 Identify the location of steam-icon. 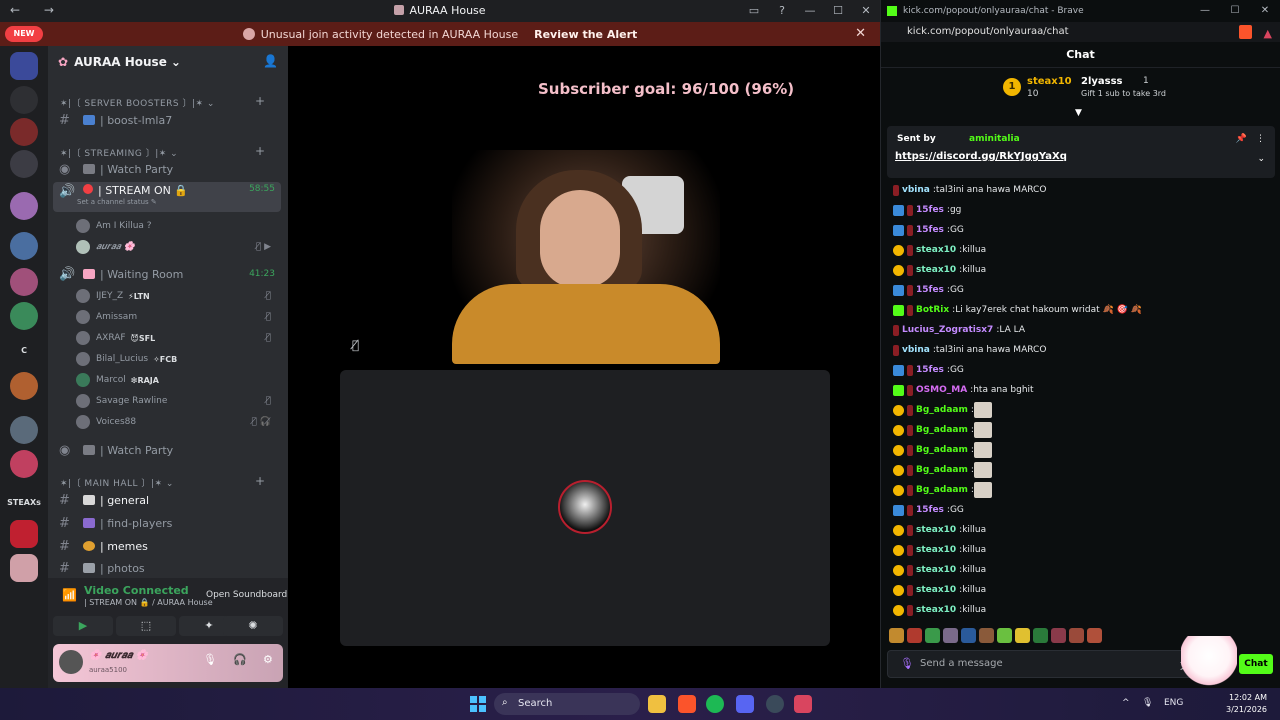
(775, 704).